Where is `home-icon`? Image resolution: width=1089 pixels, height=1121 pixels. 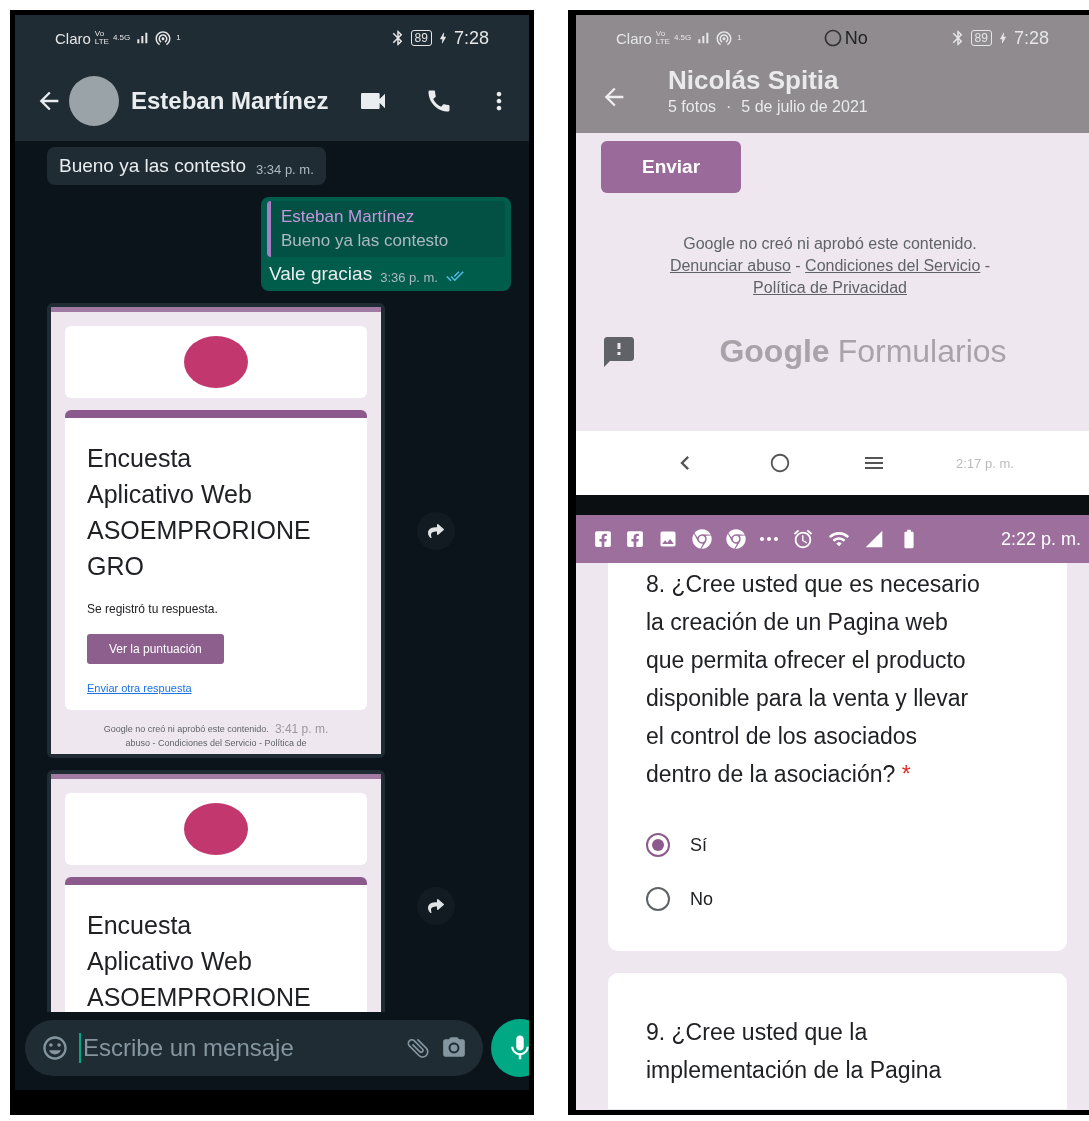 home-icon is located at coordinates (780, 463).